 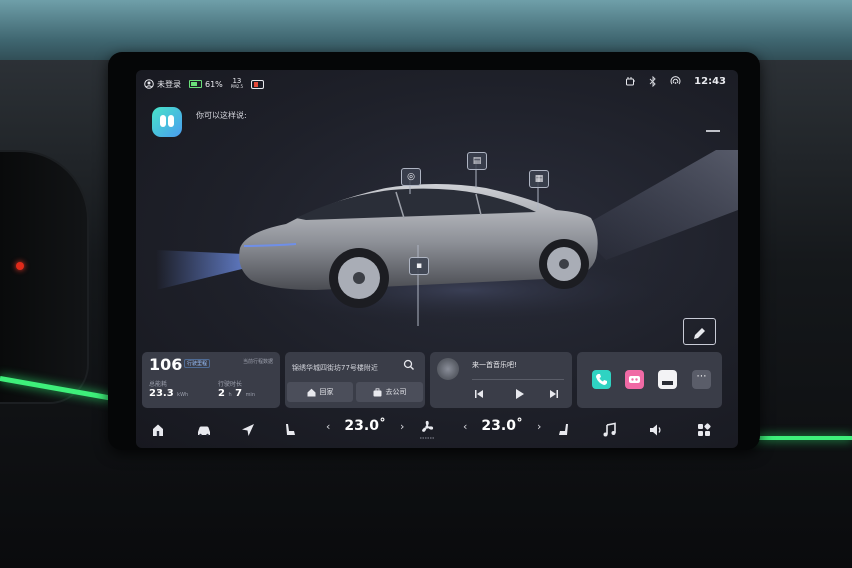 What do you see at coordinates (704, 430) in the screenshot?
I see `app-grid-icon` at bounding box center [704, 430].